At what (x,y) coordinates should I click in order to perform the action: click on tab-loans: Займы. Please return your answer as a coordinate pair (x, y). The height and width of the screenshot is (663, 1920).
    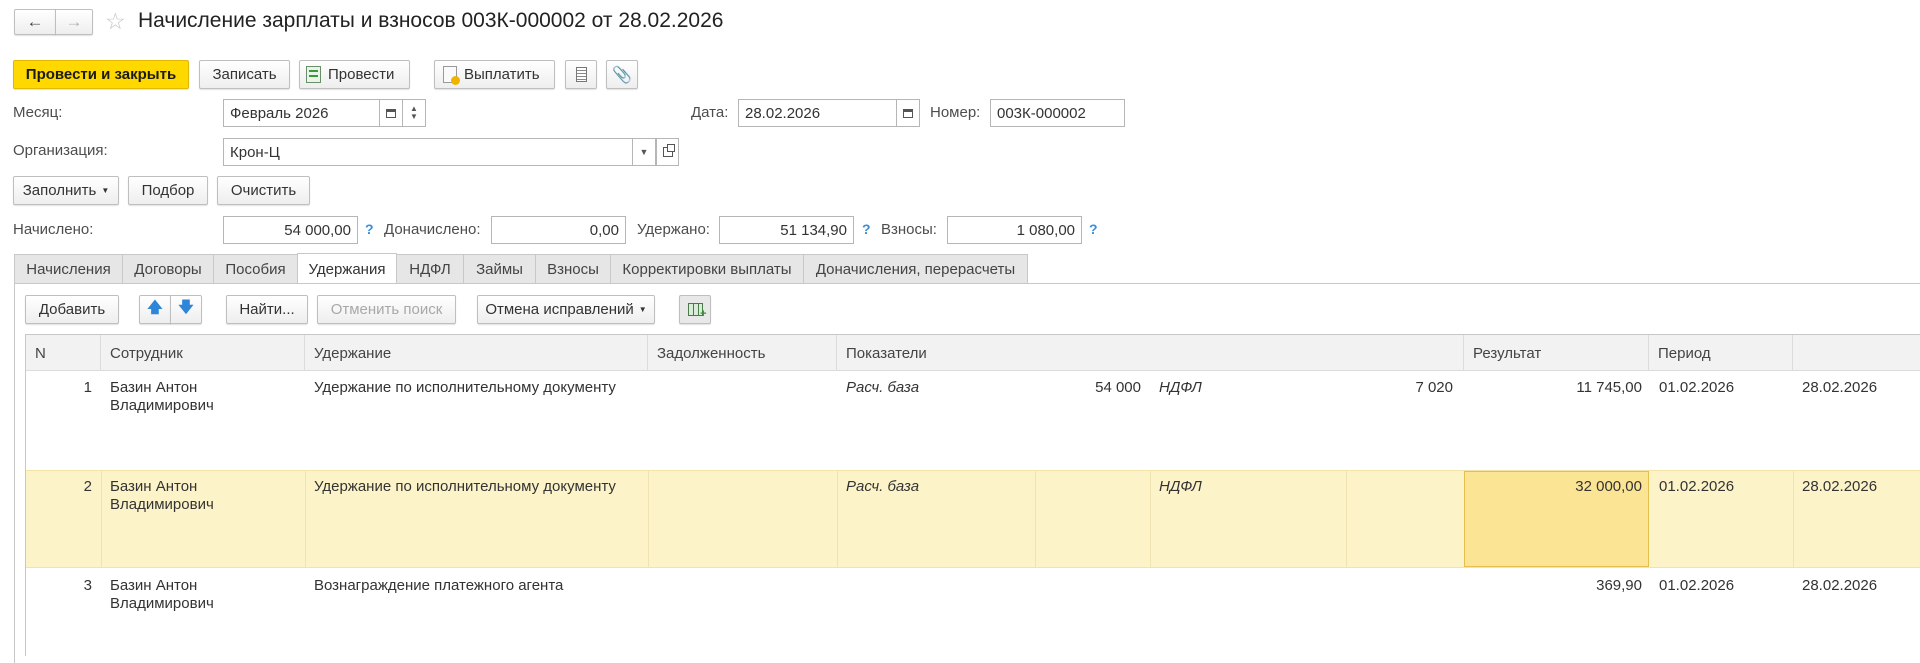
    Looking at the image, I should click on (499, 268).